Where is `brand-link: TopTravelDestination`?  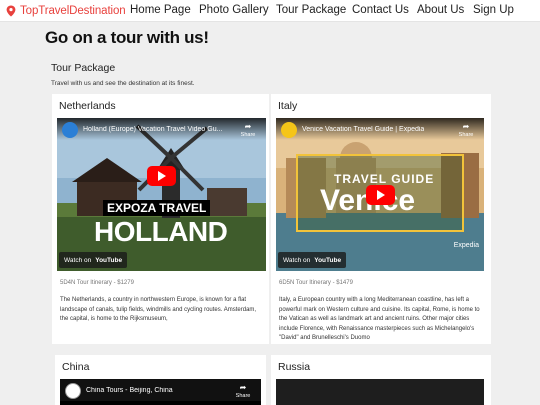
brand-link: TopTravelDestination is located at coordinates (66, 11).